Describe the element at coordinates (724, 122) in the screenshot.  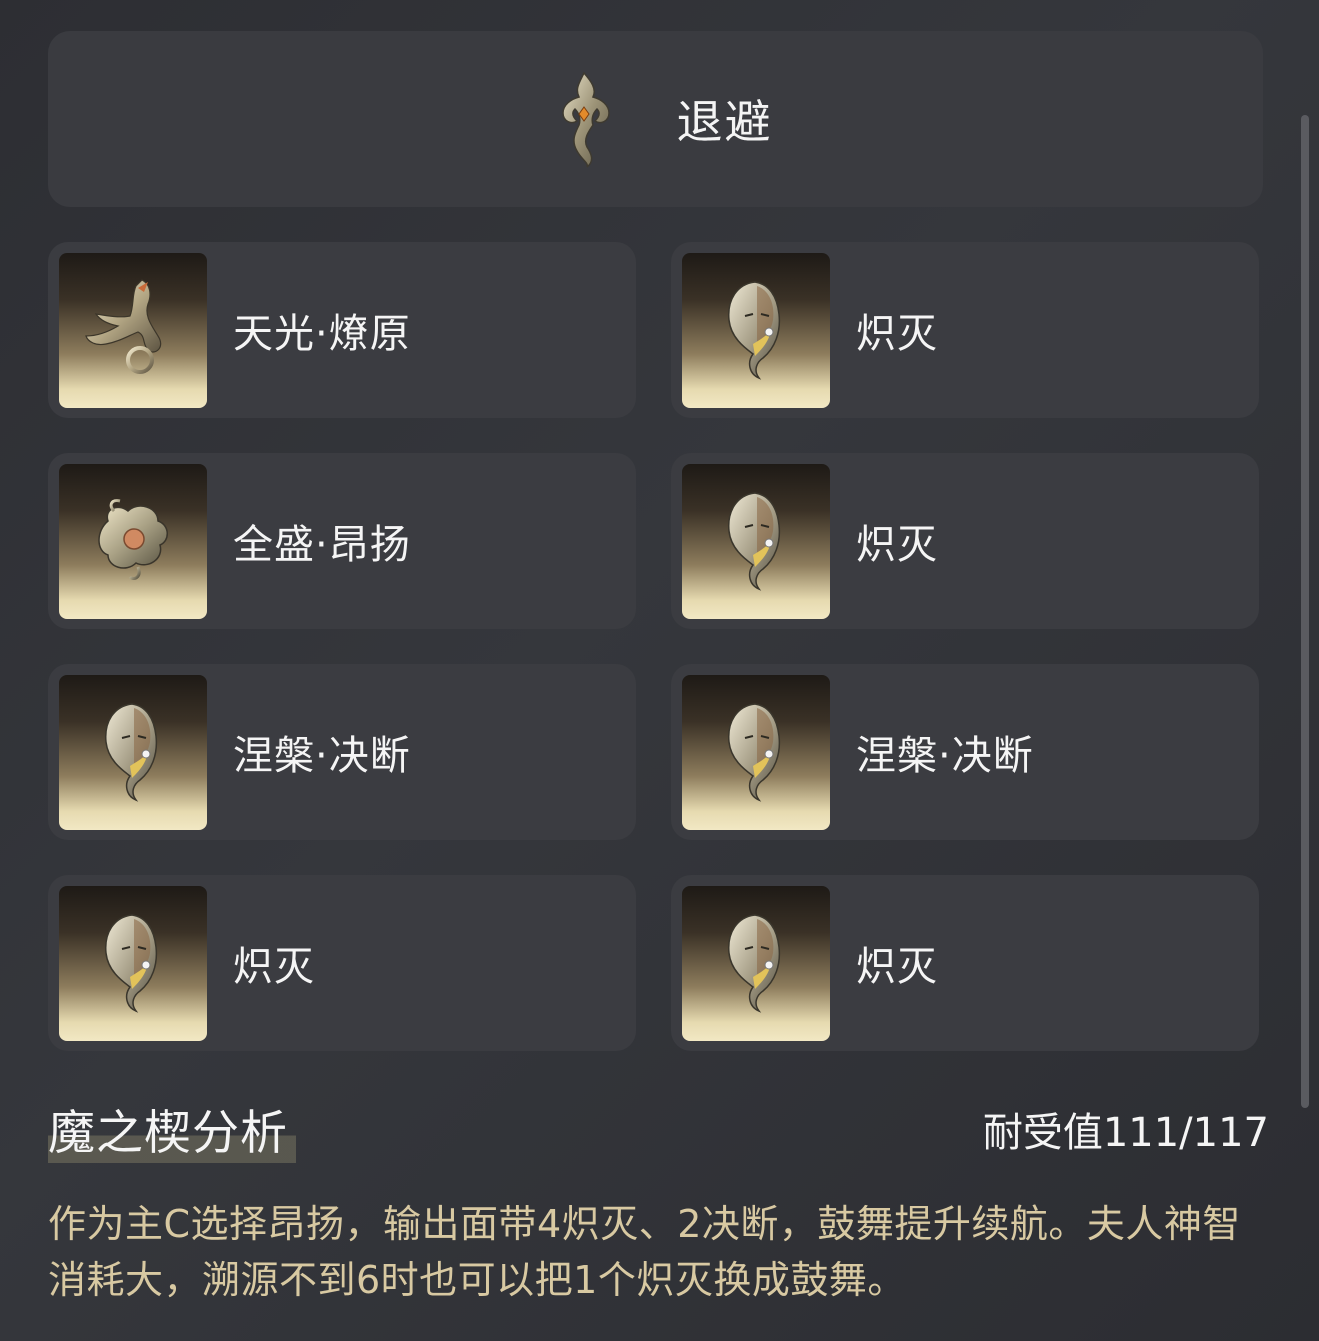
I see `mode-title: 退避` at that location.